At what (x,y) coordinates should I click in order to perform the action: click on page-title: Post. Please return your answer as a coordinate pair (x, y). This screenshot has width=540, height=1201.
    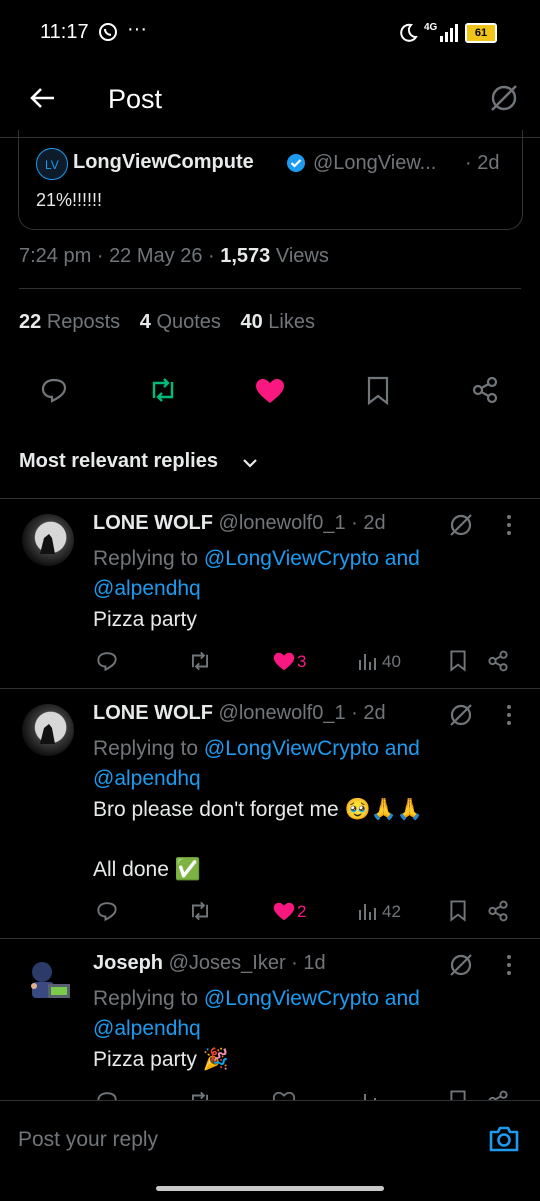
    Looking at the image, I should click on (135, 99).